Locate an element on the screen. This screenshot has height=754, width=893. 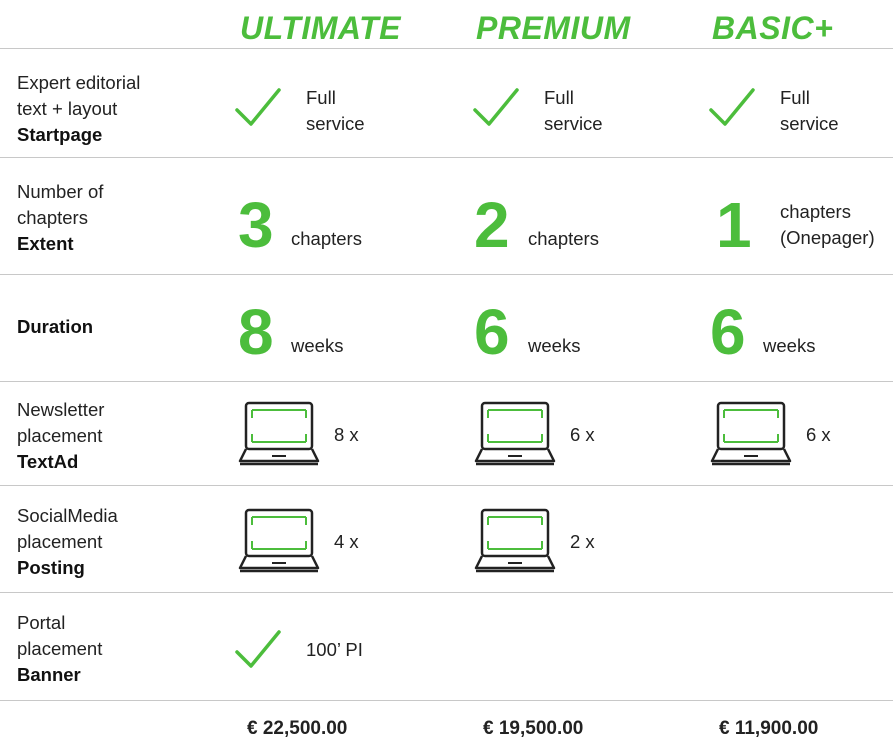
row-label-textad: Newsletter placement TextAd is located at coordinates (60, 436).